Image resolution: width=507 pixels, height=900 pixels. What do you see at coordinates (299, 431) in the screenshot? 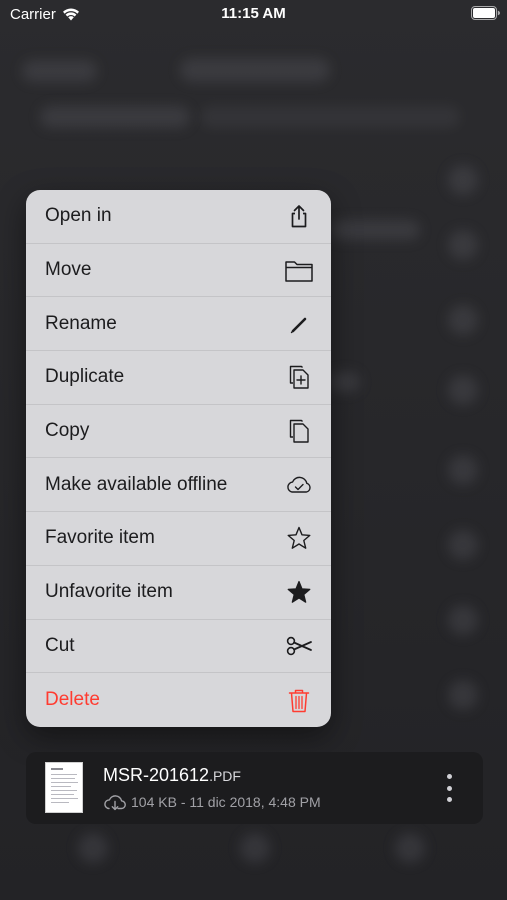
I see `copy-icon` at bounding box center [299, 431].